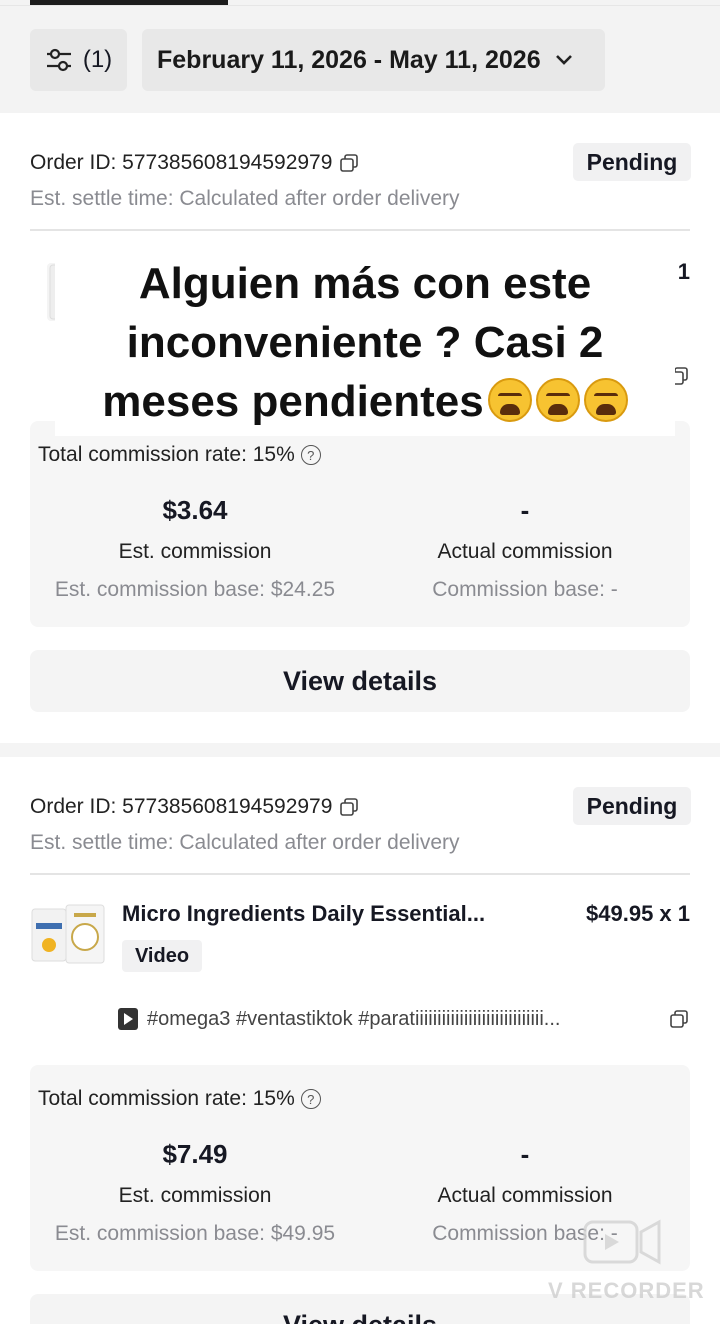 The image size is (720, 1324). Describe the element at coordinates (97, 59) in the screenshot. I see `filter-count: (1)` at that location.